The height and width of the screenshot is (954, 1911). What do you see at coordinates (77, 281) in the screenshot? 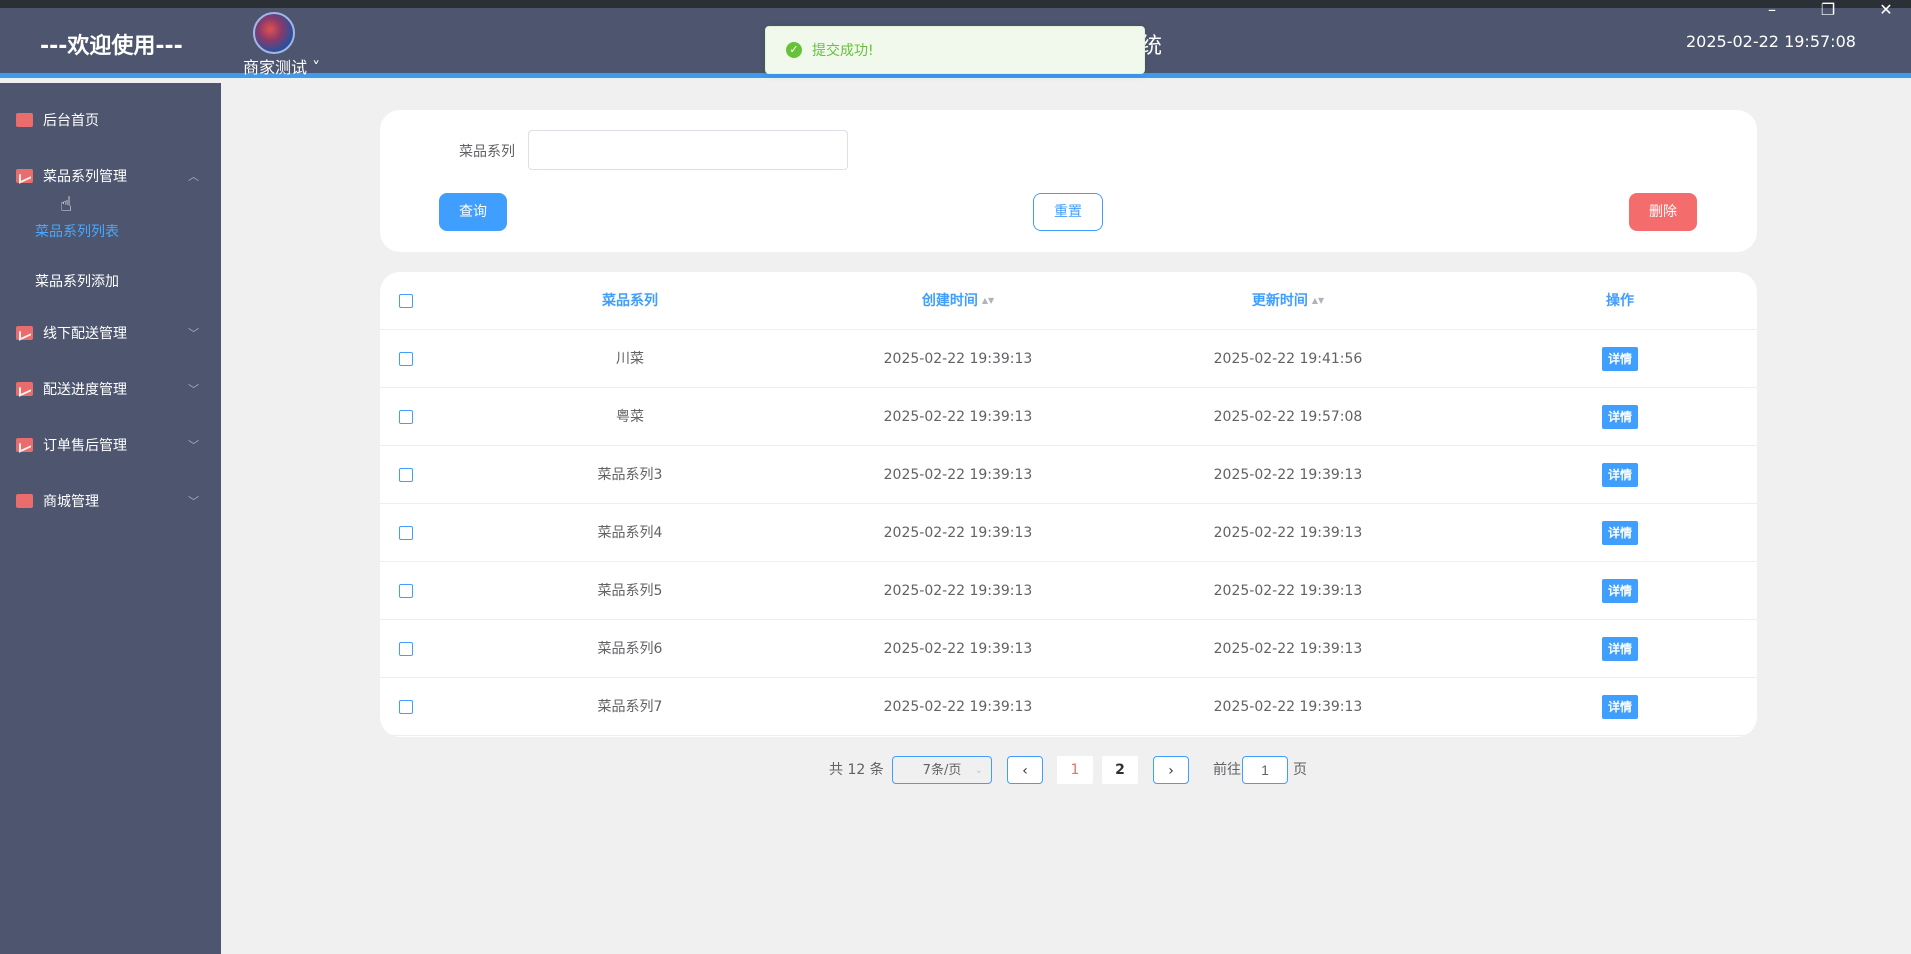
I see `submenu-item-series-add: 菜品系列添加` at bounding box center [77, 281].